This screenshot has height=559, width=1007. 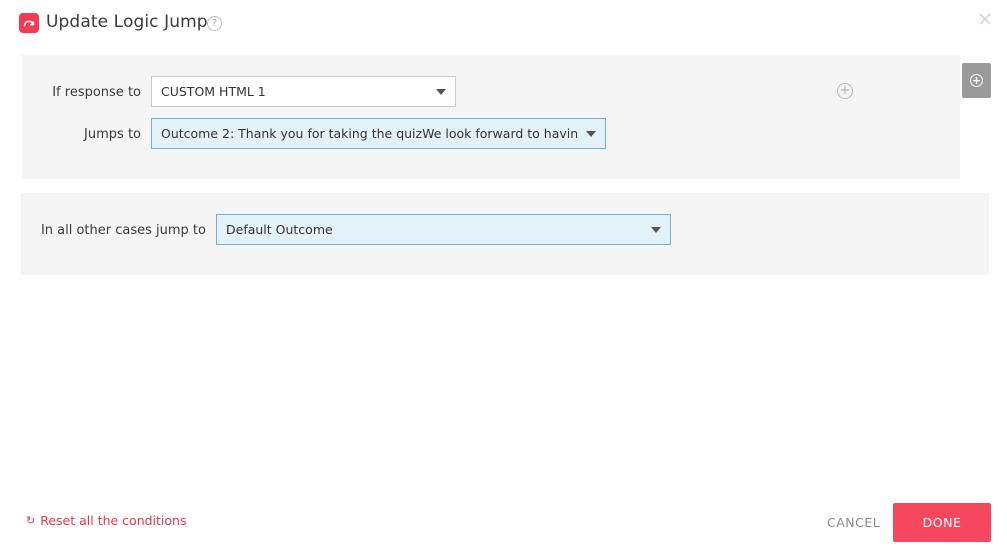 What do you see at coordinates (942, 522) in the screenshot?
I see `done-button: DONE` at bounding box center [942, 522].